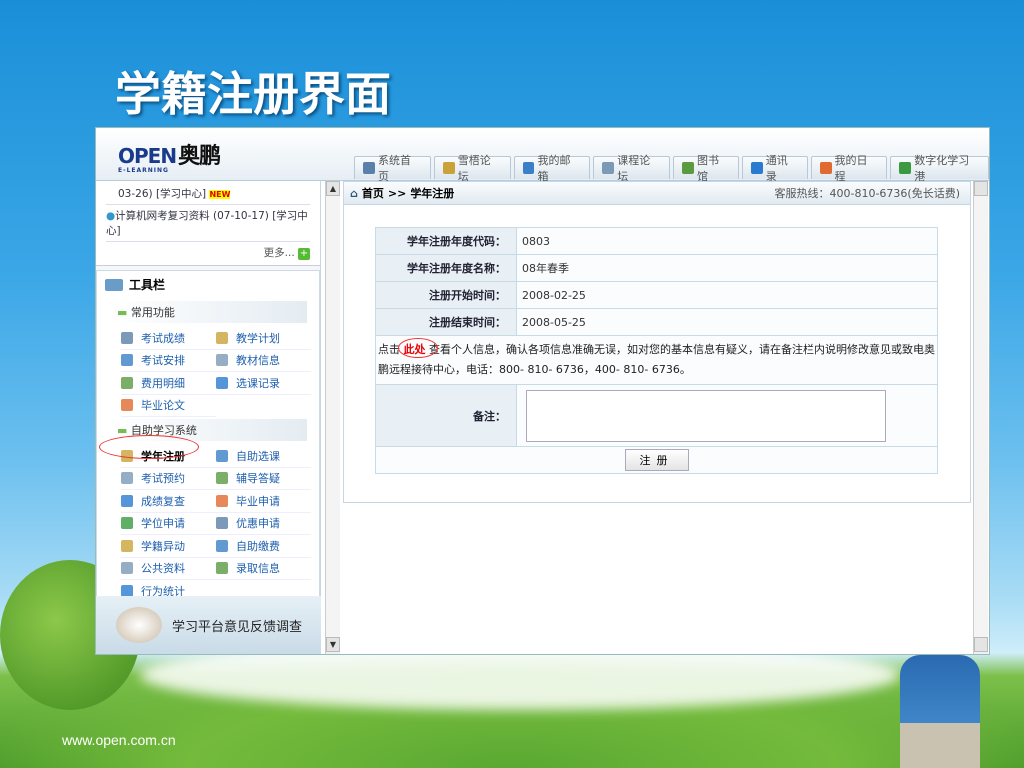 This screenshot has width=1024, height=768. I want to click on tab-label: 系统首页, so click(394, 168).